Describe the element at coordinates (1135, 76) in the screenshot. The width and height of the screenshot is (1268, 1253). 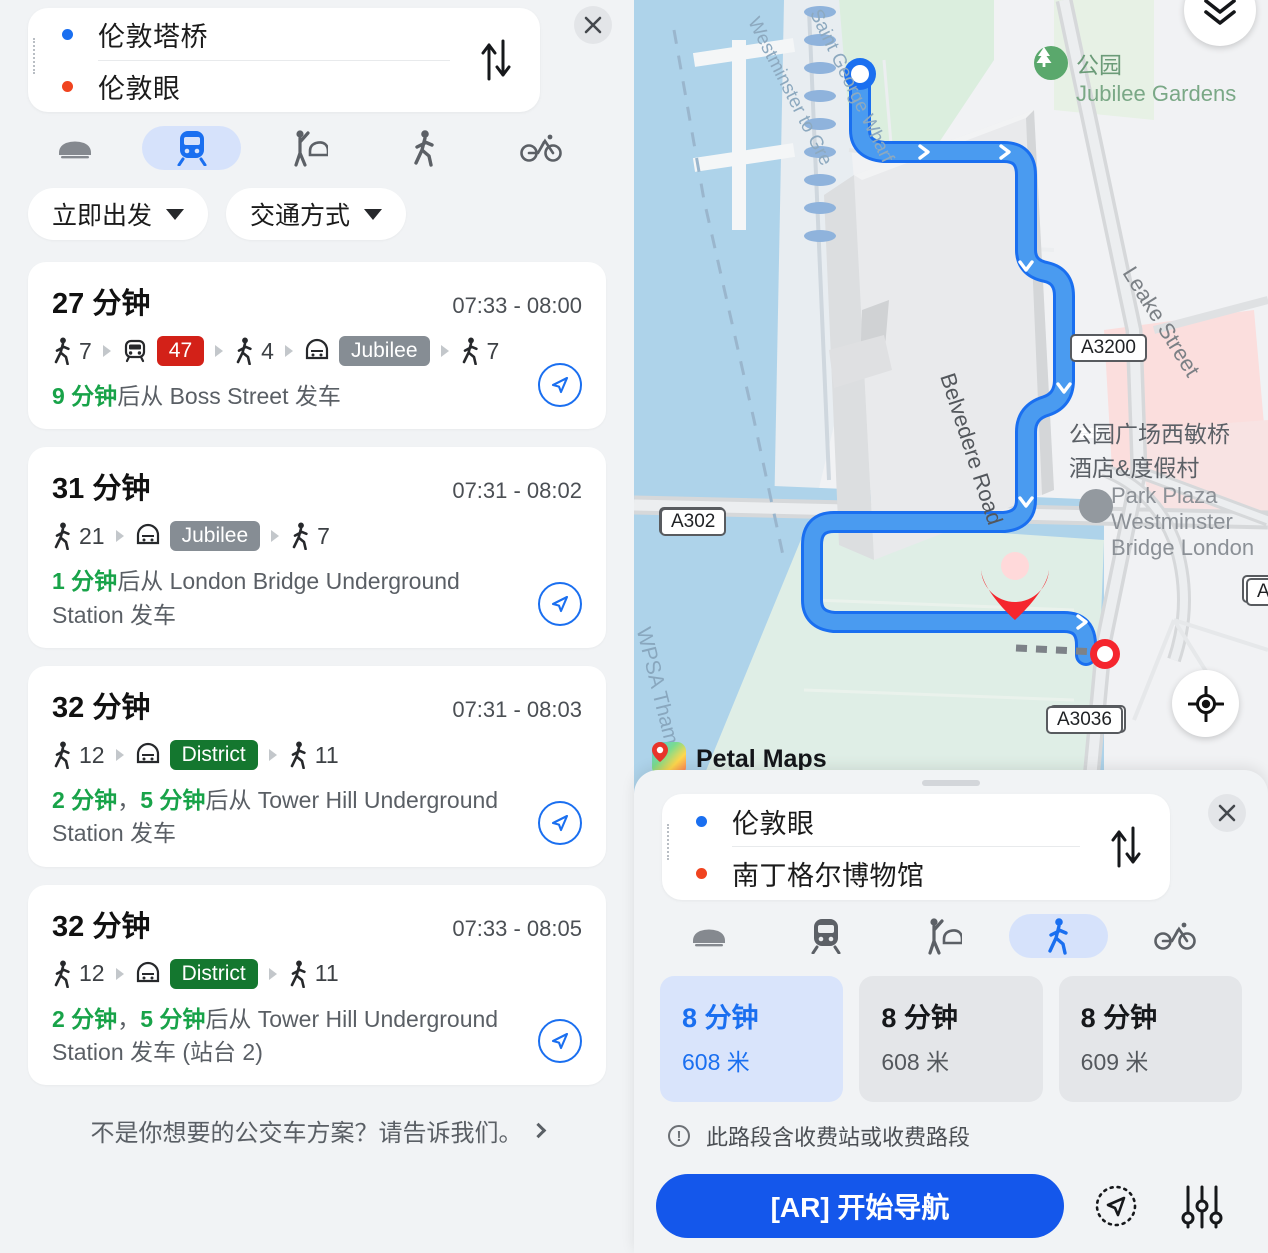
I see `poi-jubilee-gardens: 公园 Jubilee Gardens` at that location.